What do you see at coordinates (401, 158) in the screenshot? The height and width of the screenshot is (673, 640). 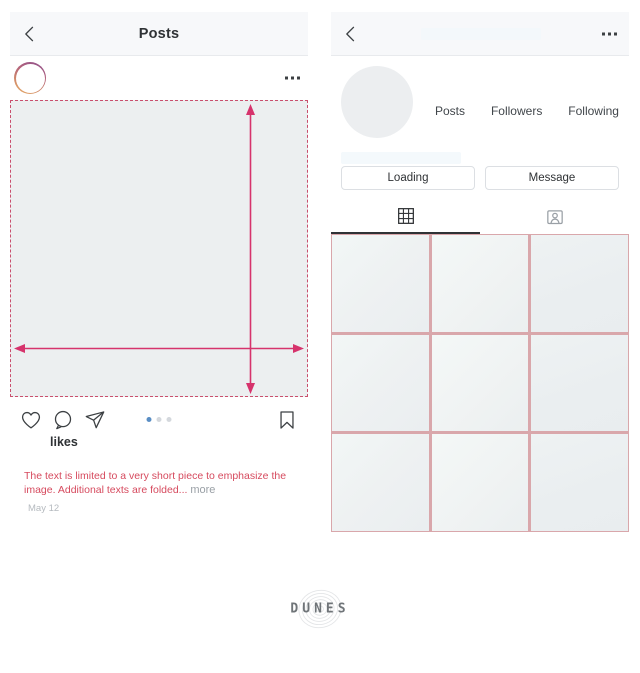 I see `bio-placeholder-bar` at bounding box center [401, 158].